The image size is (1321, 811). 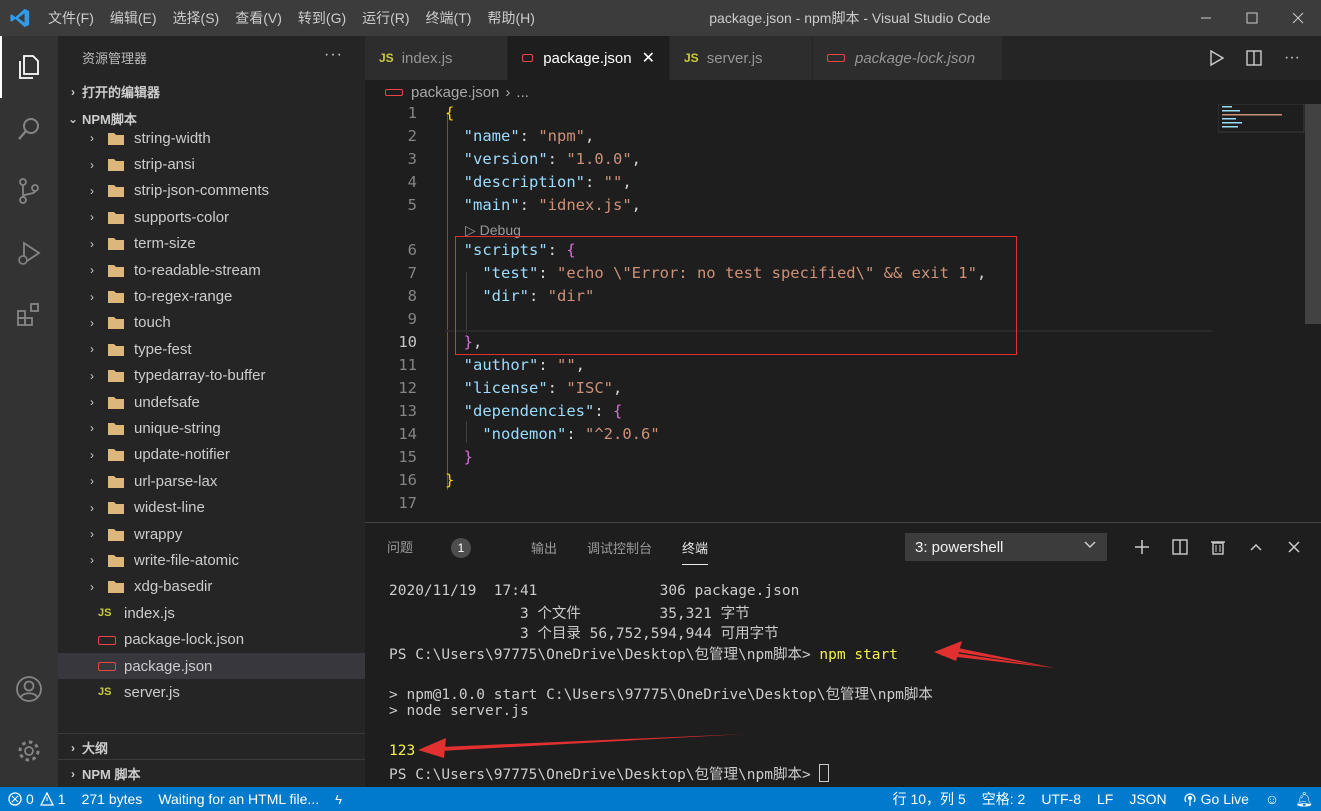 I want to click on go-live-button: Go Live, so click(x=1216, y=799).